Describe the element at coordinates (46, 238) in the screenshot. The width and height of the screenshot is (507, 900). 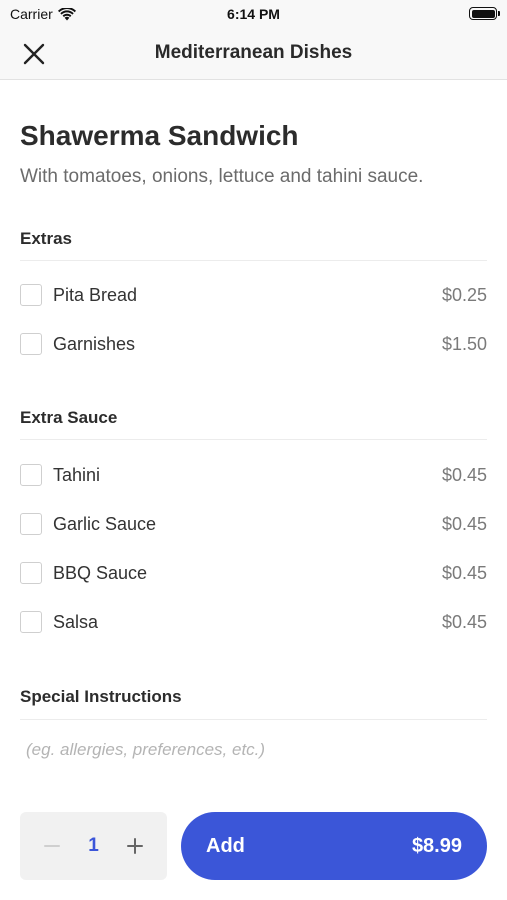
I see `section-title-extras: Extras` at that location.